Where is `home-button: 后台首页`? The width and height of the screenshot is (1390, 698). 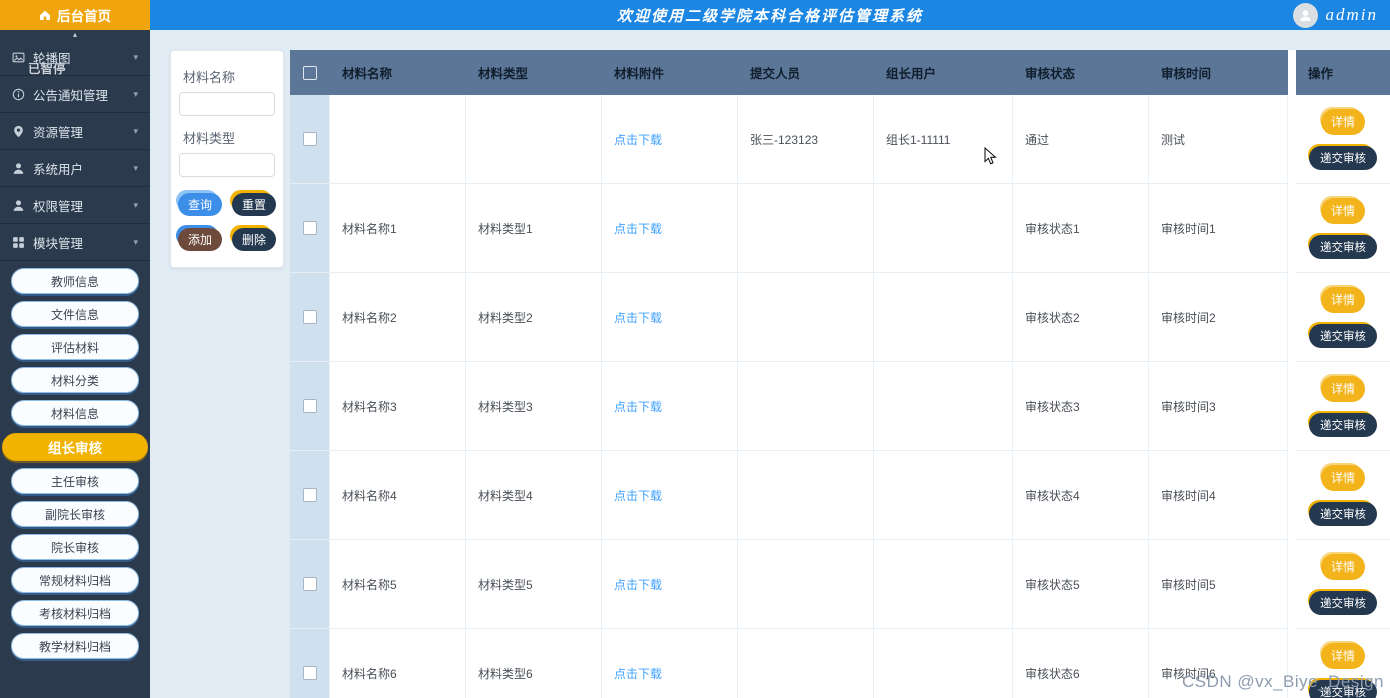
home-button: 后台首页 is located at coordinates (75, 15).